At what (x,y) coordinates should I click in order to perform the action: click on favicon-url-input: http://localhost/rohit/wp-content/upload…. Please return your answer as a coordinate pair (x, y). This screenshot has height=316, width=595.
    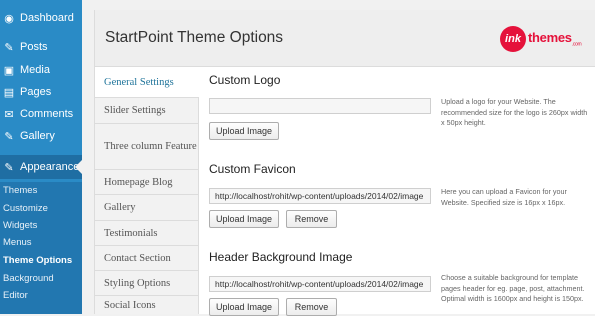
    Looking at the image, I should click on (320, 196).